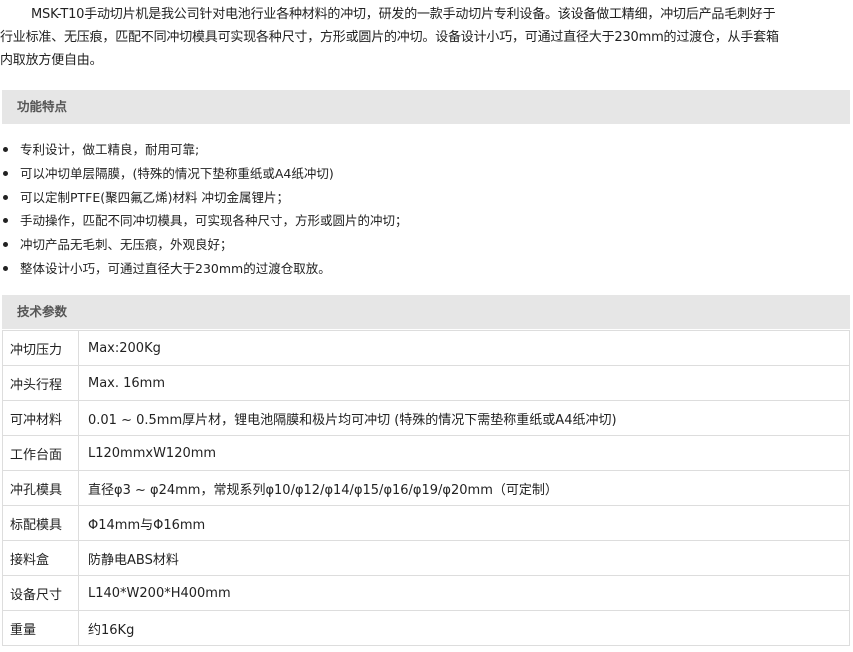 Image resolution: width=853 pixels, height=652 pixels. I want to click on table-row: 冲头行程 Max. 16mm, so click(426, 383).